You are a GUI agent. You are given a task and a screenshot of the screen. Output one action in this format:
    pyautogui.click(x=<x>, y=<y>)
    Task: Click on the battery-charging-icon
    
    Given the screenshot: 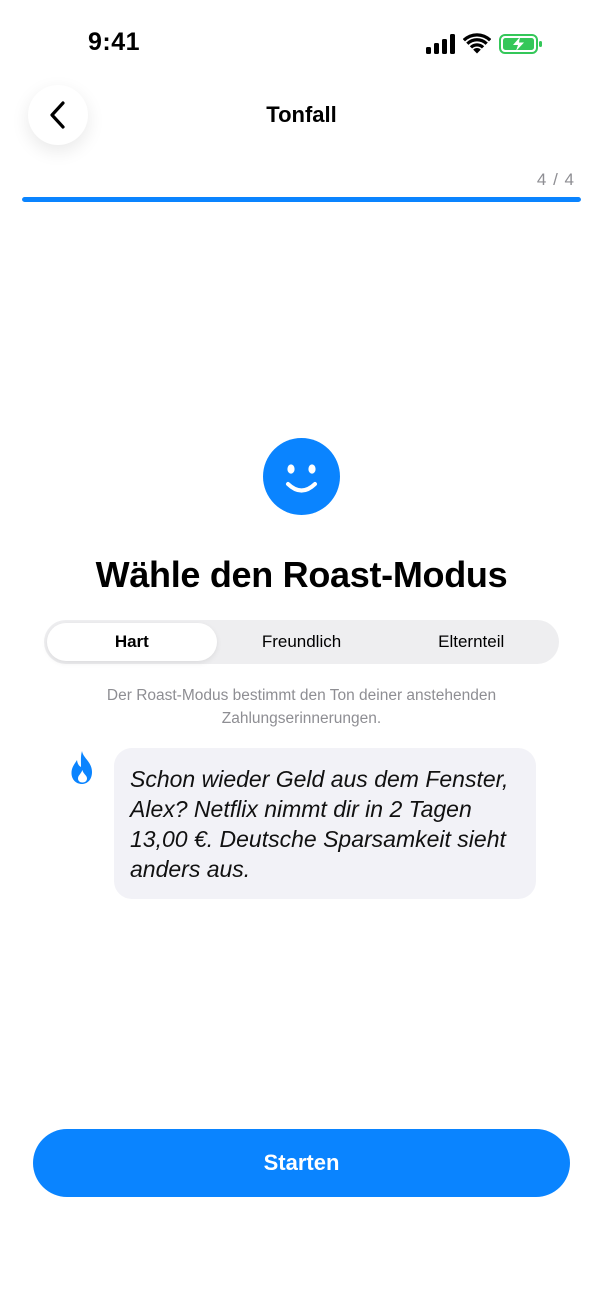 What is the action you would take?
    pyautogui.click(x=520, y=44)
    